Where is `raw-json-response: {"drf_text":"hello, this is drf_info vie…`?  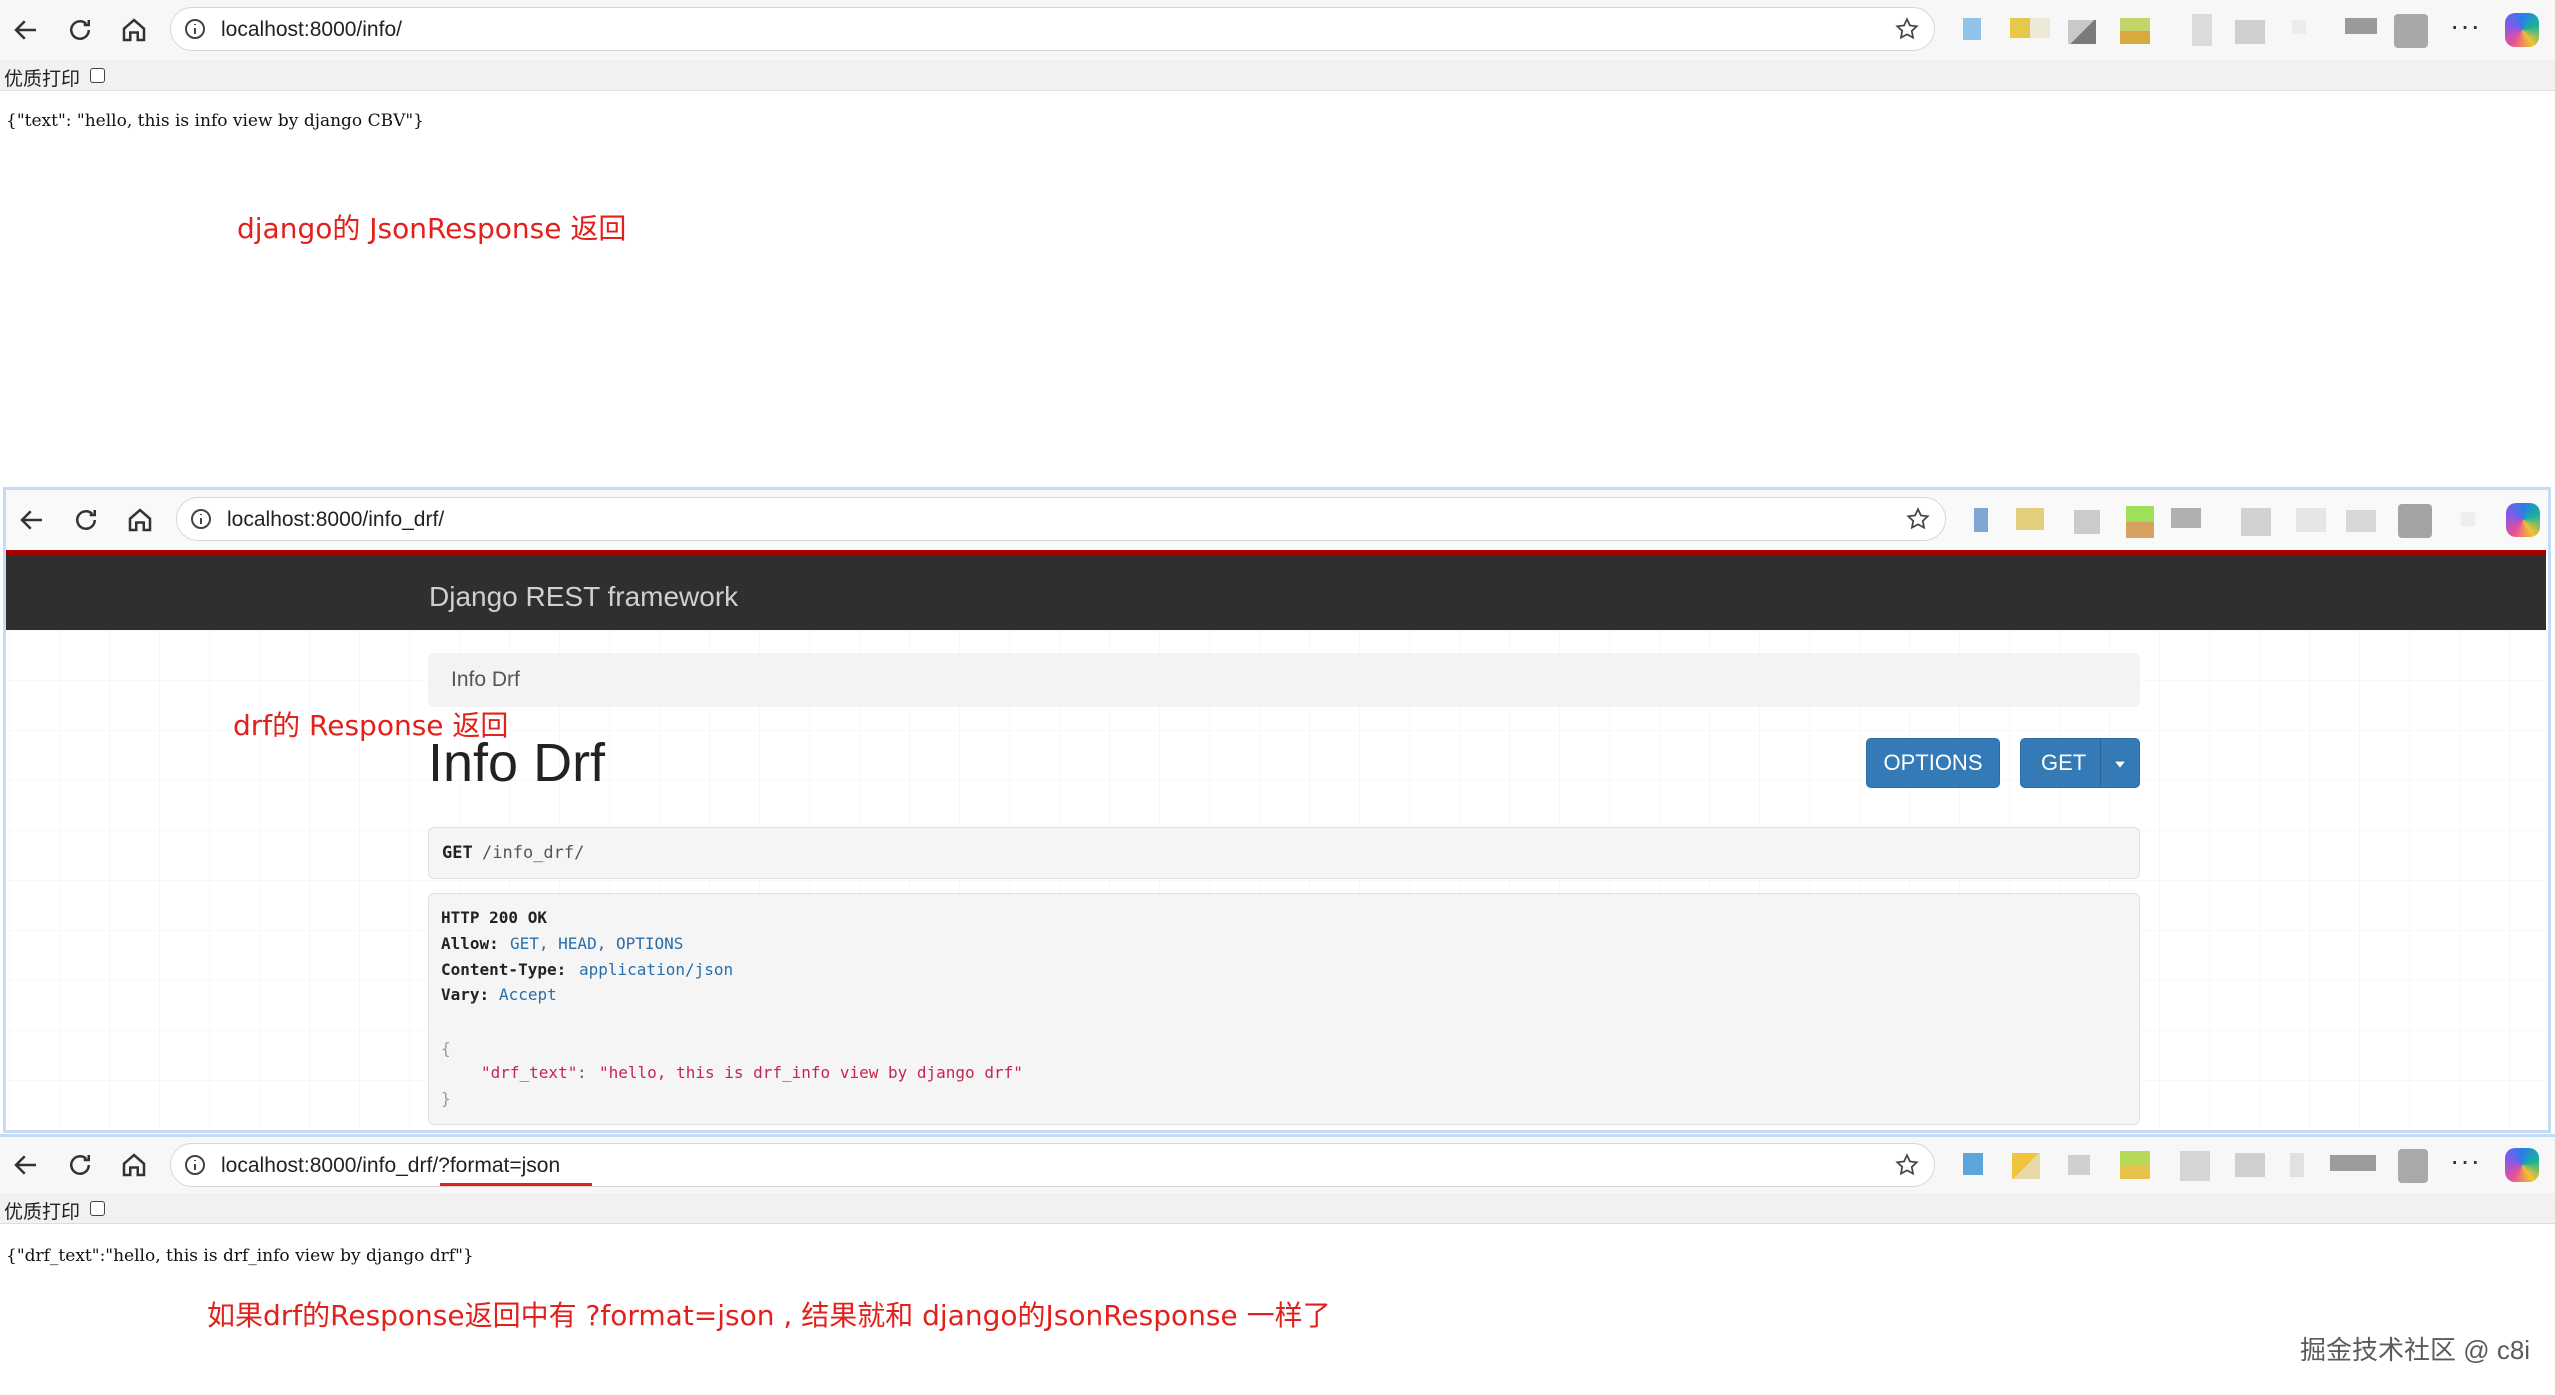 raw-json-response: {"drf_text":"hello, this is drf_info vie… is located at coordinates (240, 1256).